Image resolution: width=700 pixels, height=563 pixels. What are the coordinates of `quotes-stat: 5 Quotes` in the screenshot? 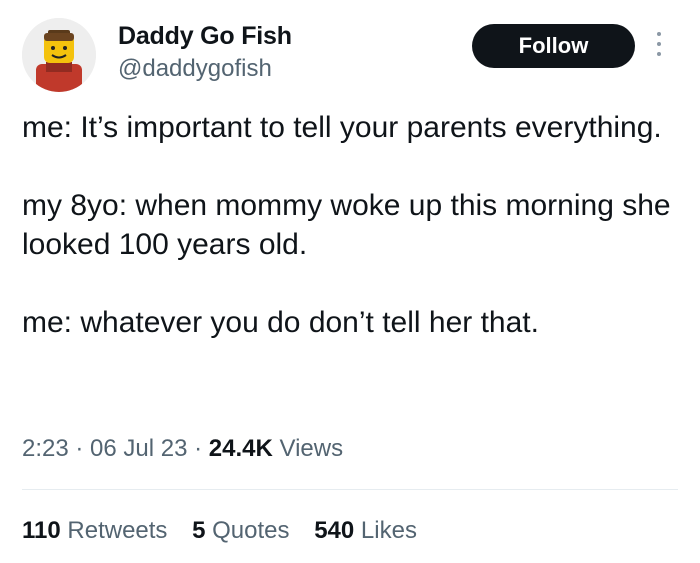 It's located at (240, 530).